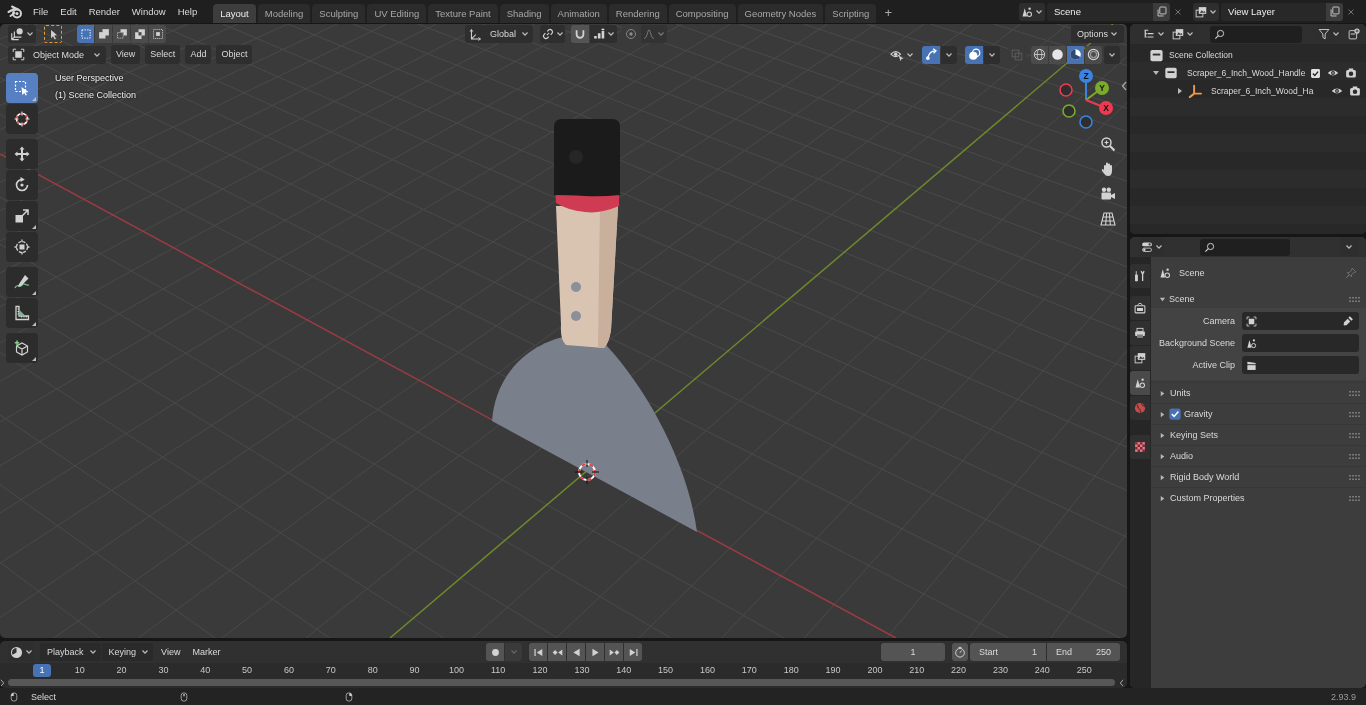 This screenshot has width=1366, height=705. Describe the element at coordinates (171, 652) in the screenshot. I see `menu-item: View` at that location.